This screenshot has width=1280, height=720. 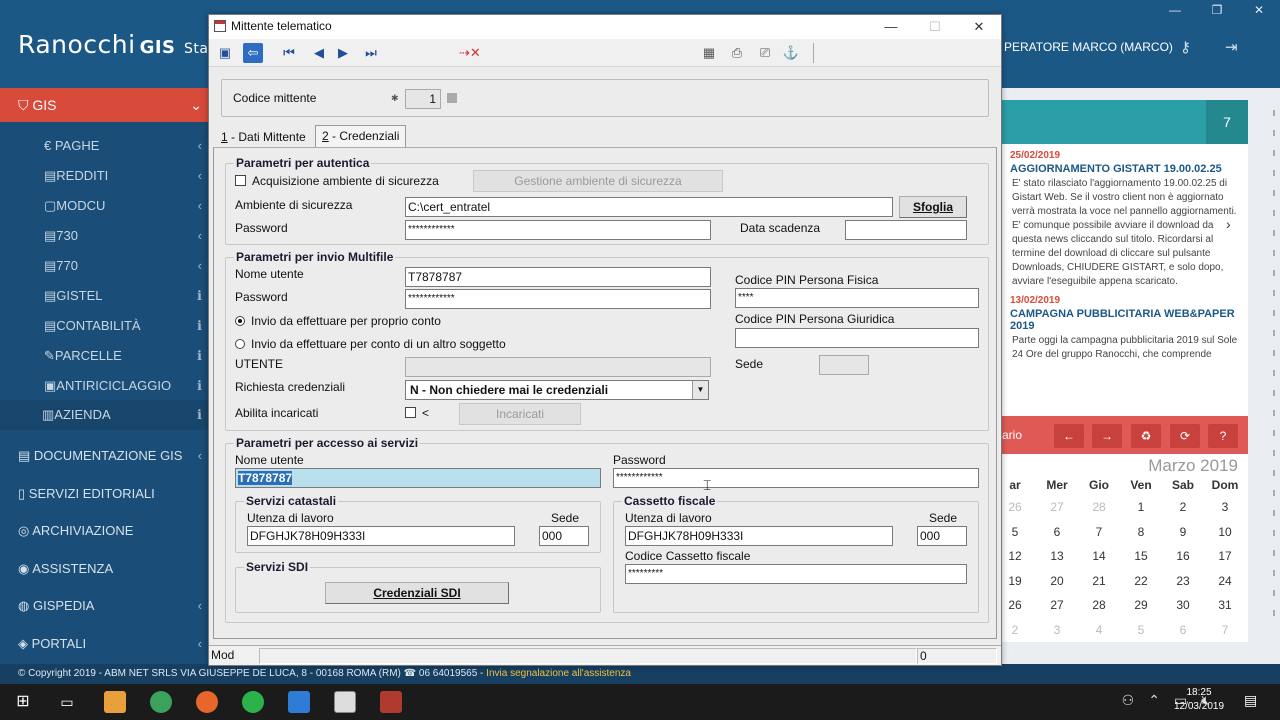 What do you see at coordinates (417, 593) in the screenshot?
I see `credenziali-sdi-button: Credenziali SDI` at bounding box center [417, 593].